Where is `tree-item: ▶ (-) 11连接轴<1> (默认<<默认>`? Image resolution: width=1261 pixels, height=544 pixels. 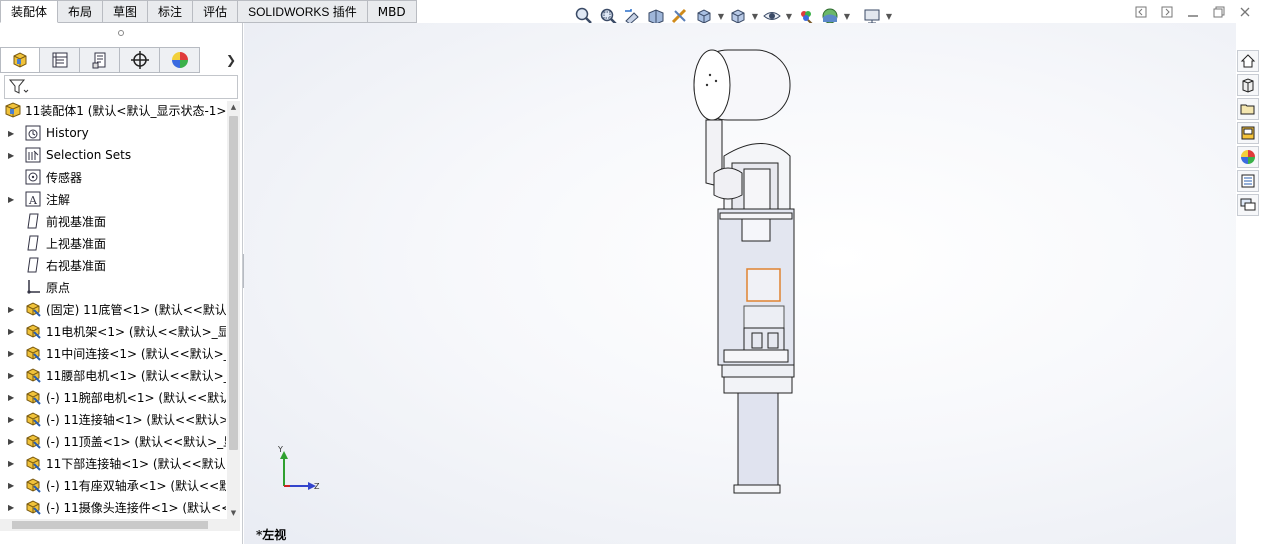
tree-item: ▶ (-) 11连接轴<1> (默认<<默认> is located at coordinates (113, 419).